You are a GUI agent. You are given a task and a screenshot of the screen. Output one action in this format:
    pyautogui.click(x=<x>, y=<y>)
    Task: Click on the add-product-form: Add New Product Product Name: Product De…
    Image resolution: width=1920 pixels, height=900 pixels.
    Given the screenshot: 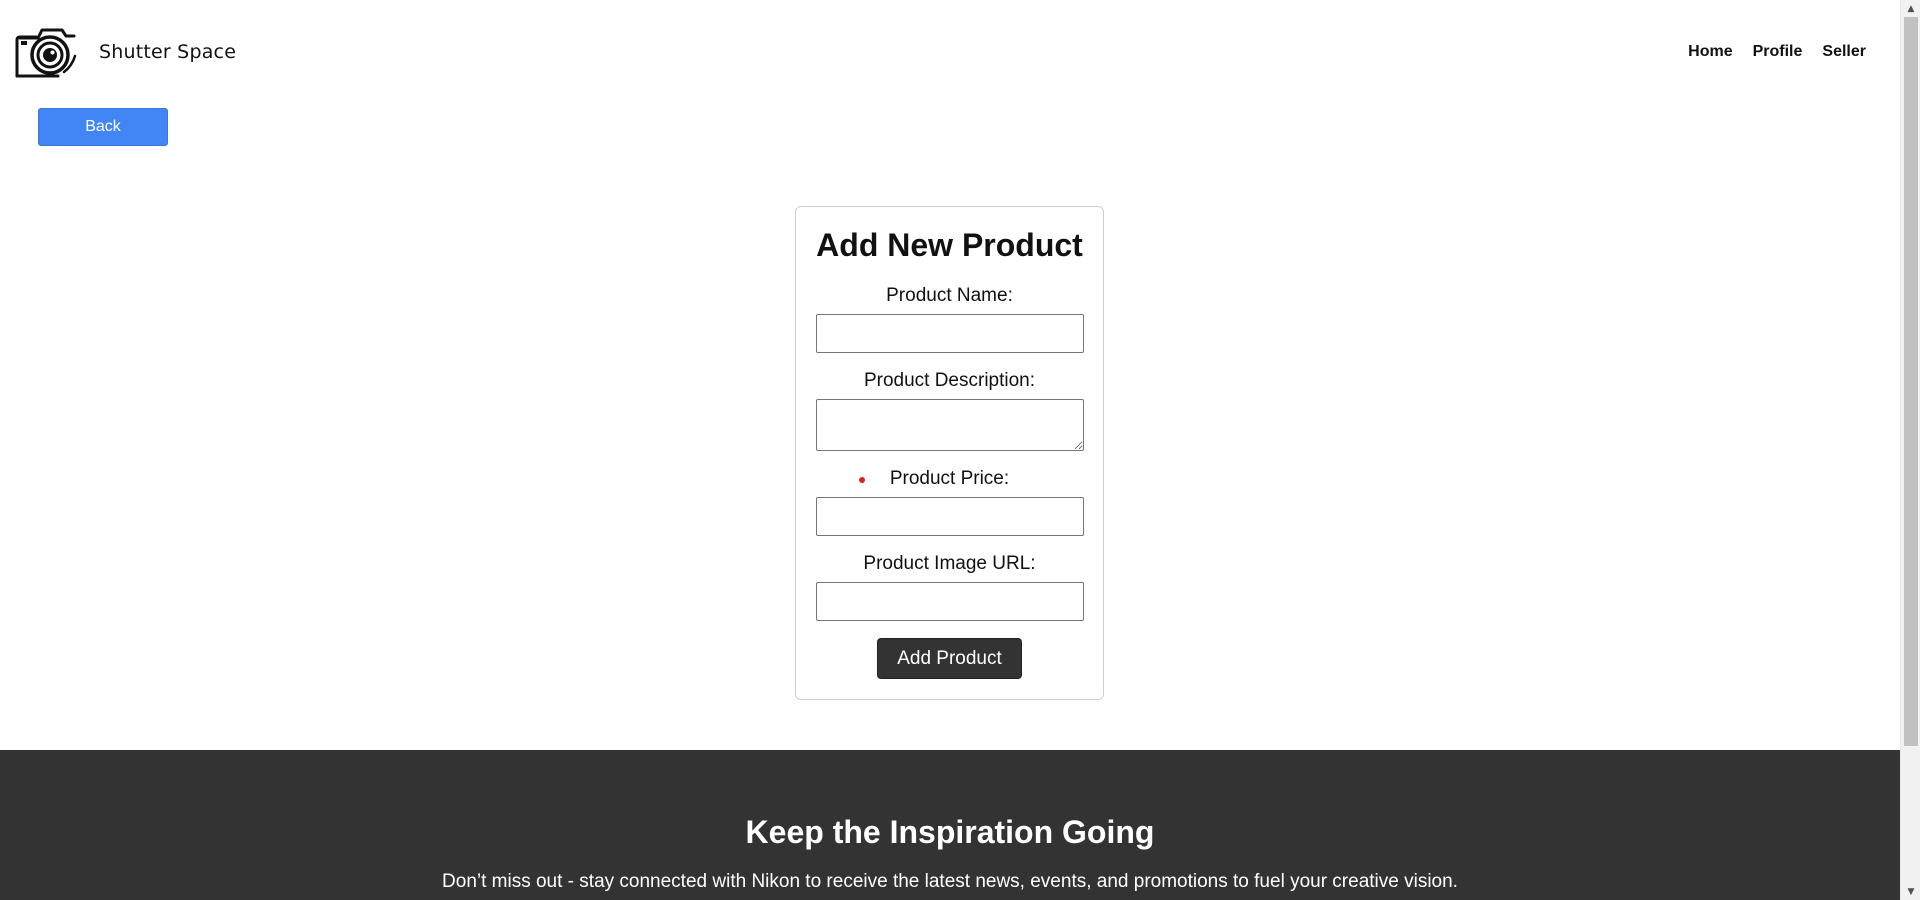 What is the action you would take?
    pyautogui.click(x=949, y=453)
    